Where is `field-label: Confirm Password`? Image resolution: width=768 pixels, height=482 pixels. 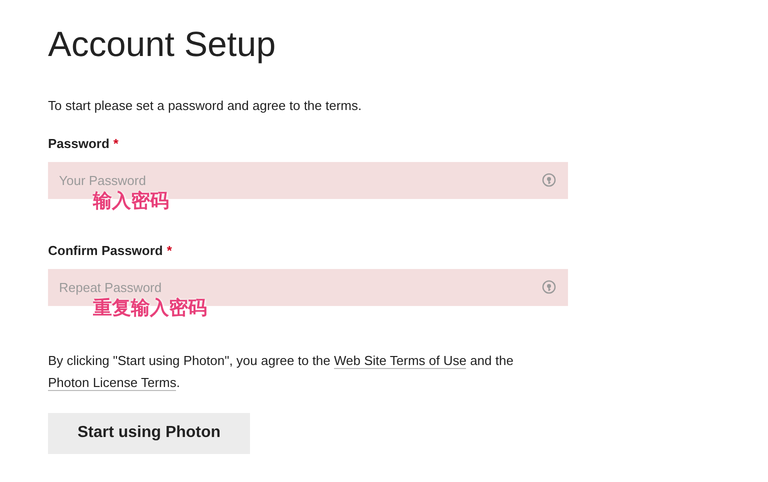 field-label: Confirm Password is located at coordinates (105, 250).